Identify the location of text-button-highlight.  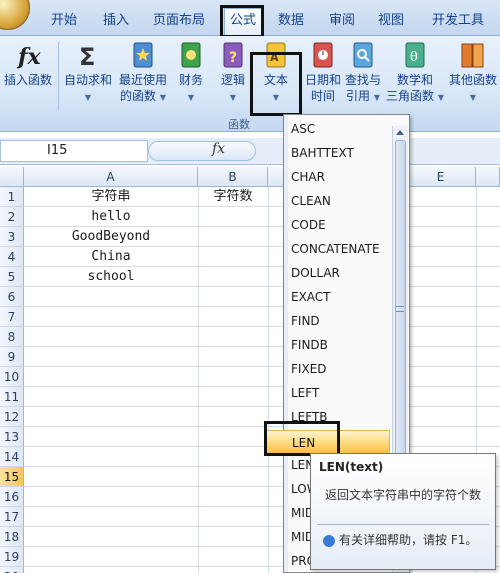
(276, 84).